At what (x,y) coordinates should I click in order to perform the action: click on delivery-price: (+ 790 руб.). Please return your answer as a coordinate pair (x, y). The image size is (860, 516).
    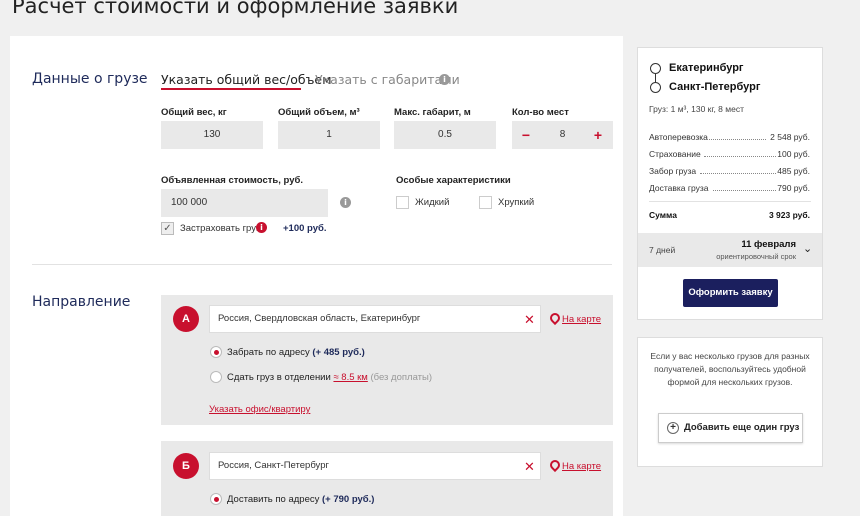
    Looking at the image, I should click on (348, 499).